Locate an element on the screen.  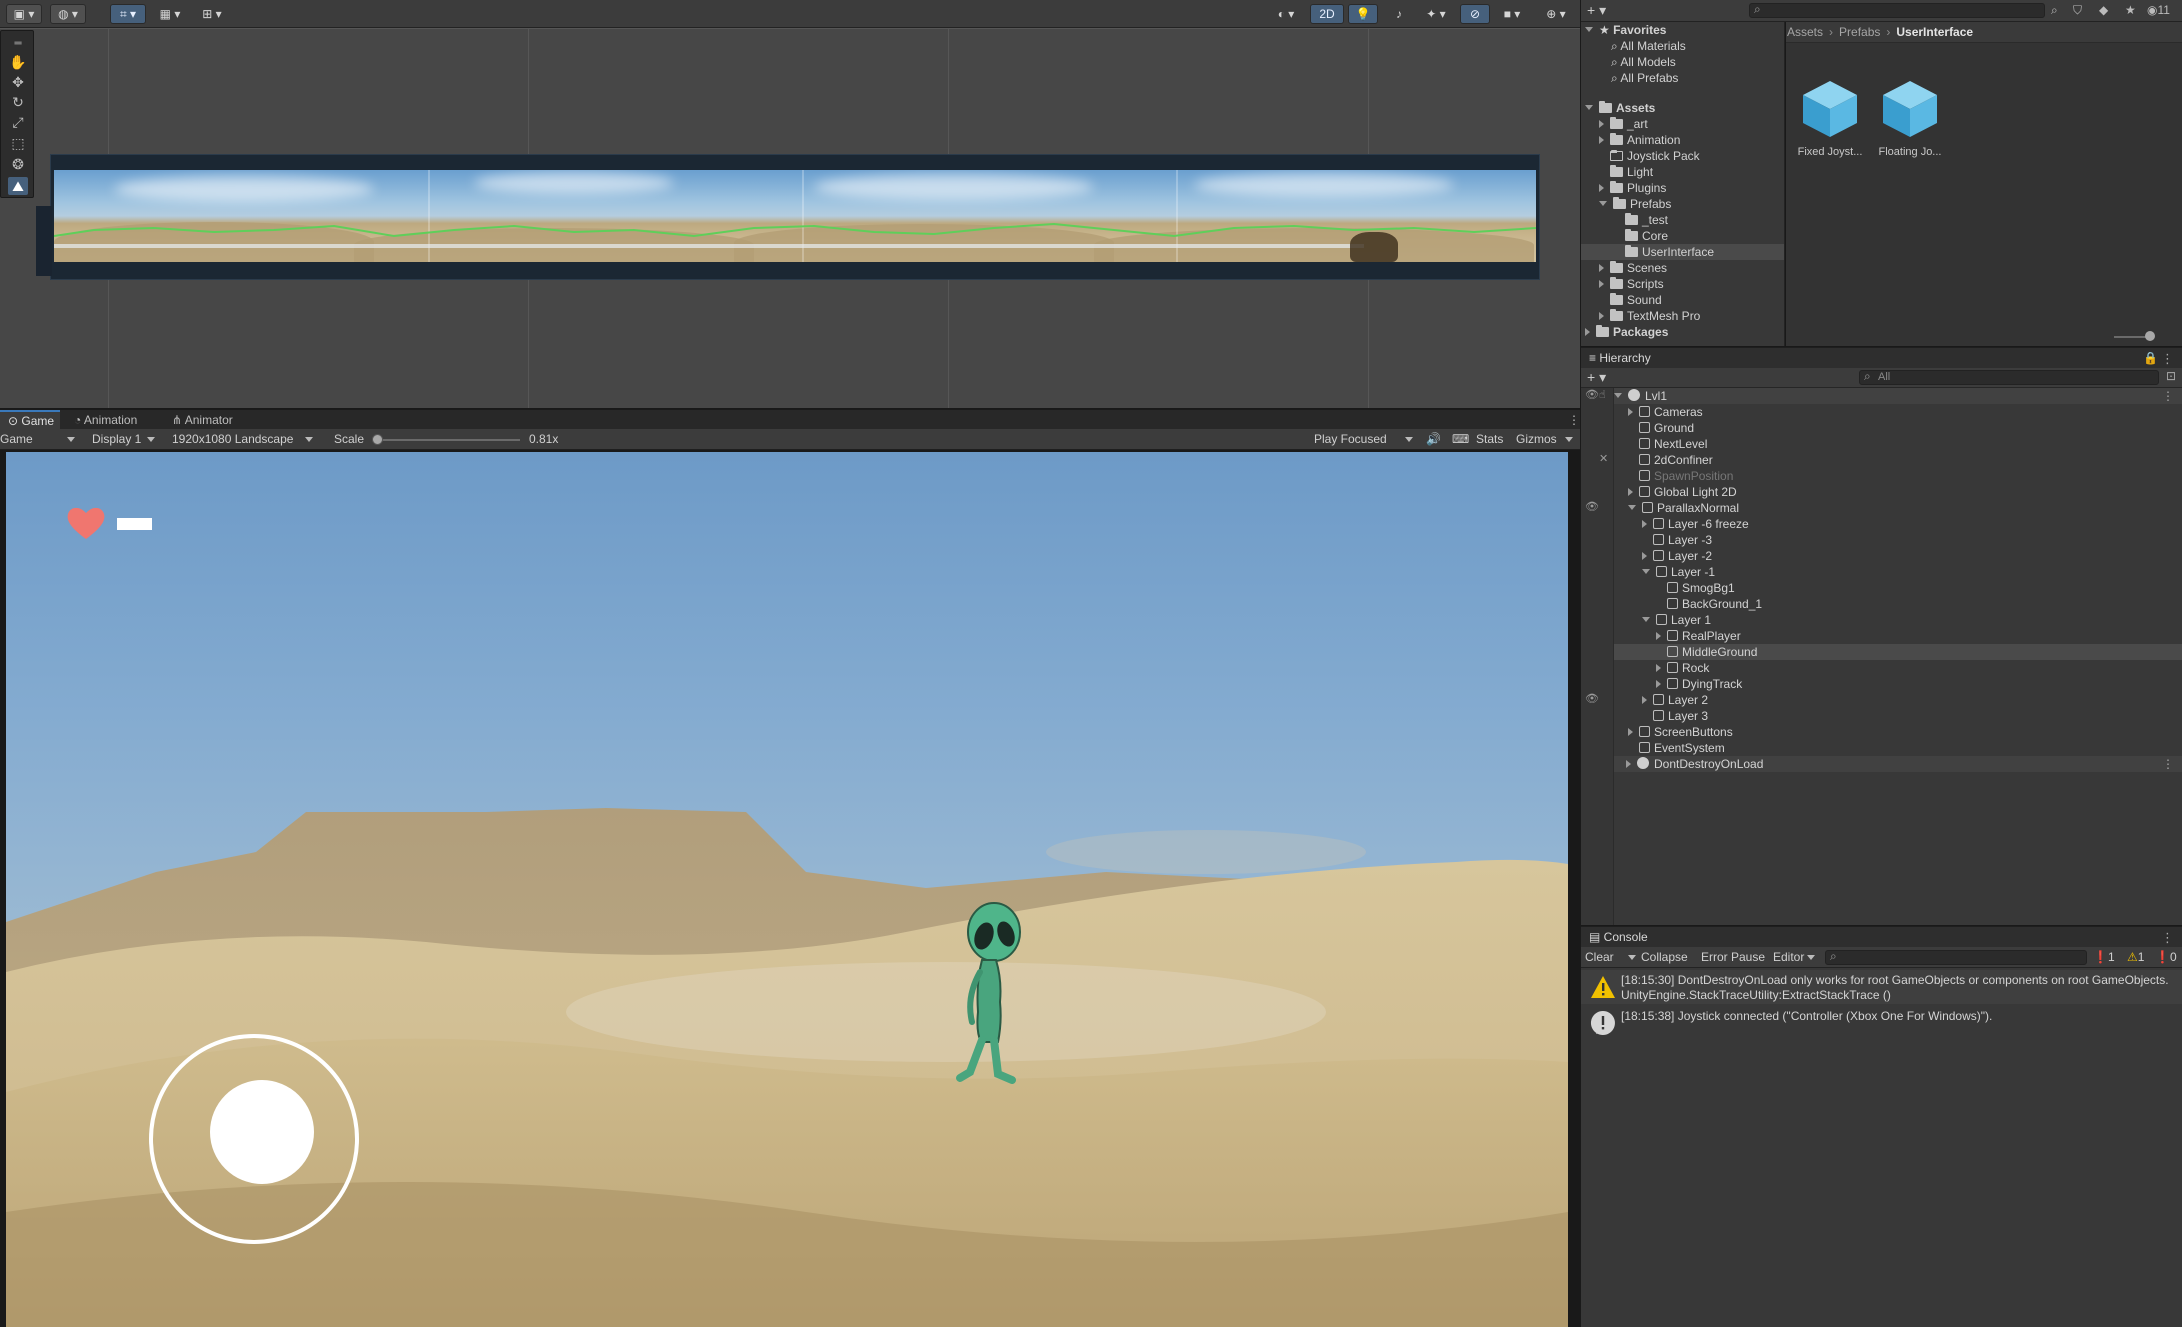
folder-item-selected: UserInterface is located at coordinates (1682, 252).